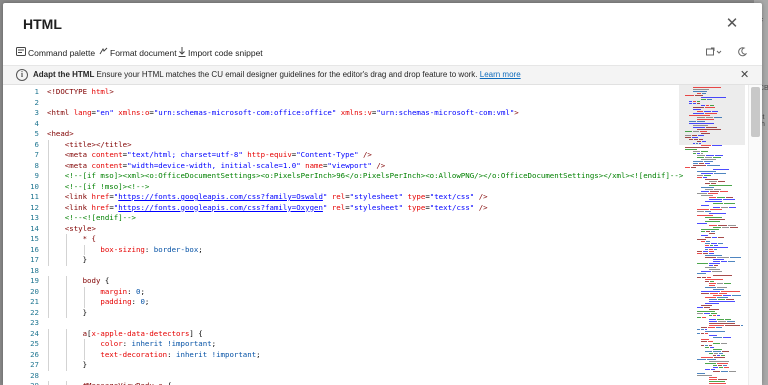  Describe the element at coordinates (60, 133) in the screenshot. I see `code-token: head` at that location.